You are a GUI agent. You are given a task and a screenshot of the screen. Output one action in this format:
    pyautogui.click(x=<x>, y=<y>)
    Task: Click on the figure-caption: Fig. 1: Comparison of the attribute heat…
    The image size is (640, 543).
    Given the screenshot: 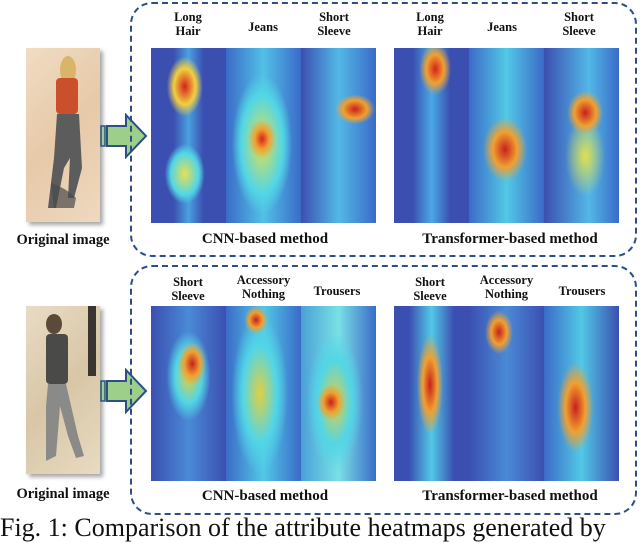 What is the action you would take?
    pyautogui.click(x=303, y=527)
    